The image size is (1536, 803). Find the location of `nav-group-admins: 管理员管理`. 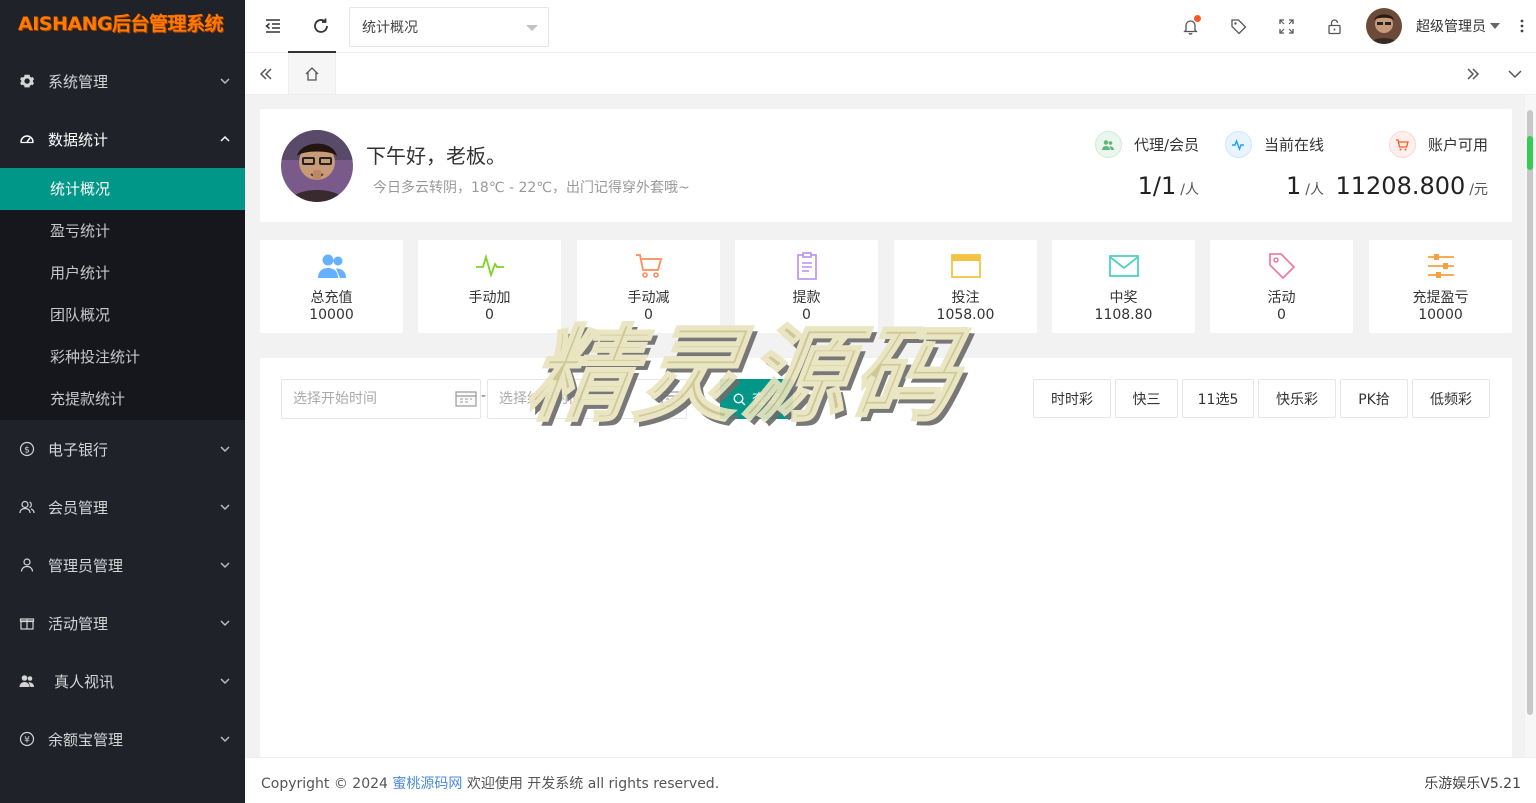

nav-group-admins: 管理员管理 is located at coordinates (122, 565).